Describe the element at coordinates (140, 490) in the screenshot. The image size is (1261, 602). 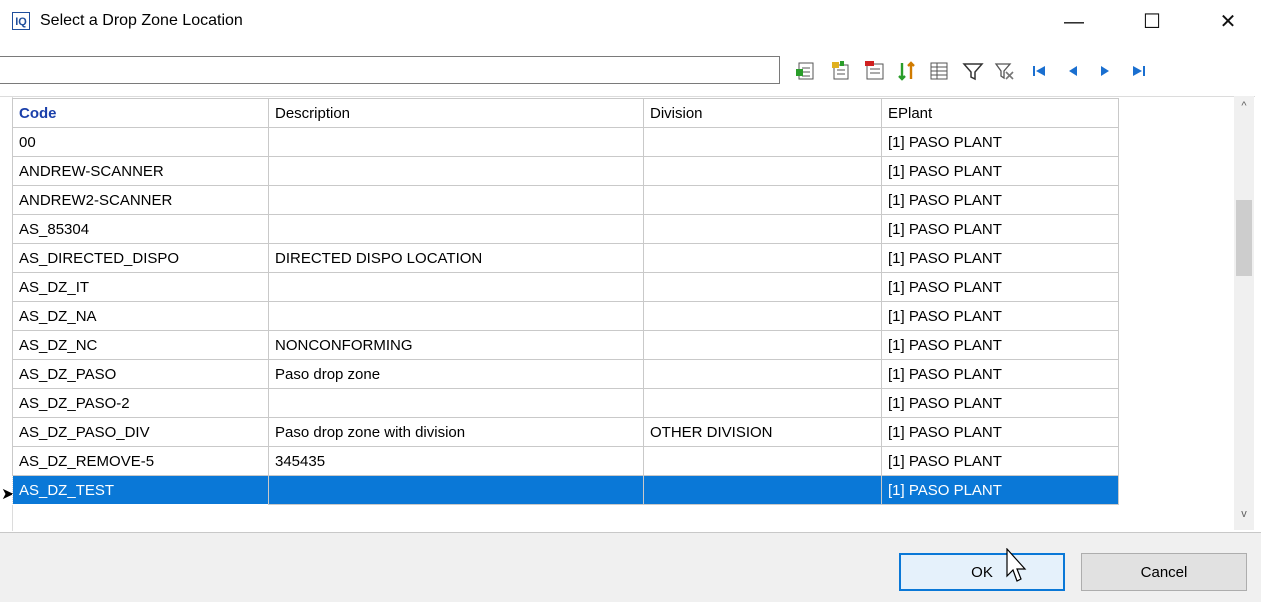
I see `cell-code: AS_DZ_TEST` at that location.